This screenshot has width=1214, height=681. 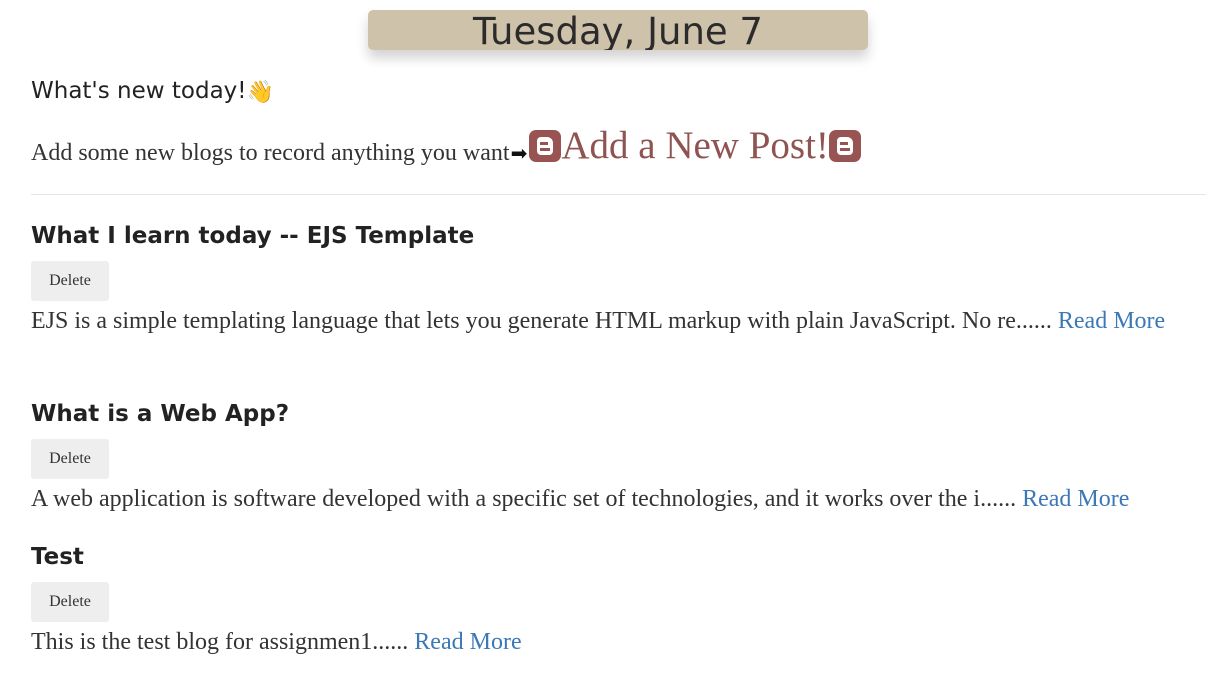 I want to click on welcome-heading: What's new today!👋, so click(x=152, y=92).